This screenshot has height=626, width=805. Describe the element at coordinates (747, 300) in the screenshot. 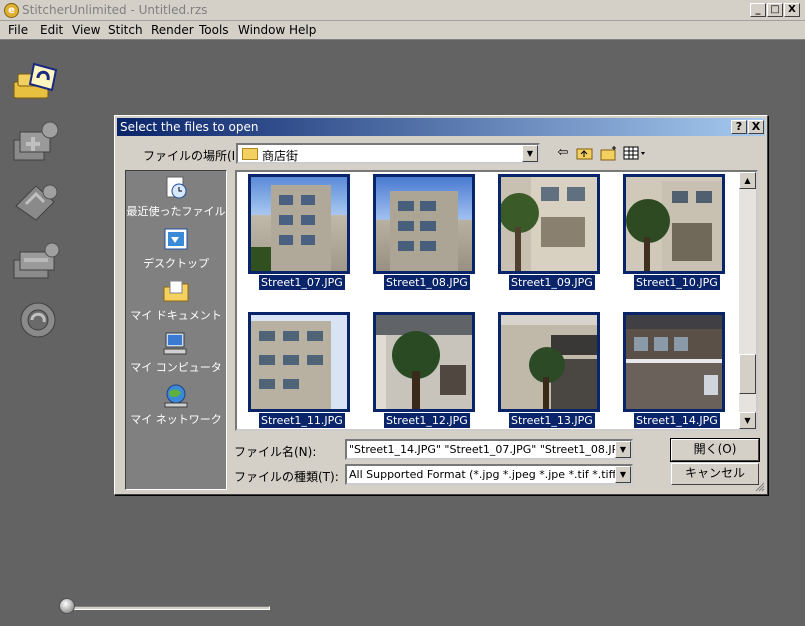

I see `vertical-scrollbar: ▲ ▼` at that location.